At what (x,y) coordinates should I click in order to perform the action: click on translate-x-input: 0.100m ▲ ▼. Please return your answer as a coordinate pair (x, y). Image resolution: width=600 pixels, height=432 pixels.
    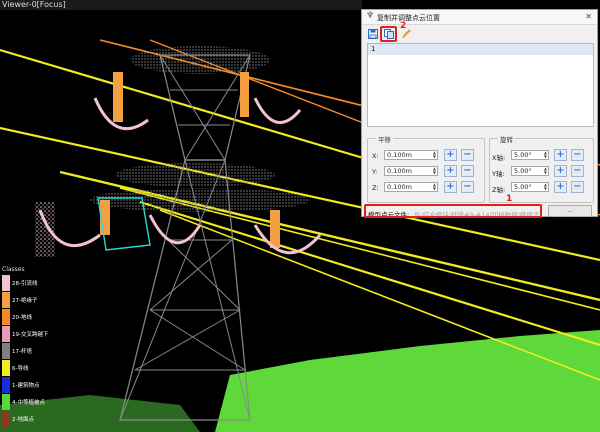
    Looking at the image, I should click on (411, 155).